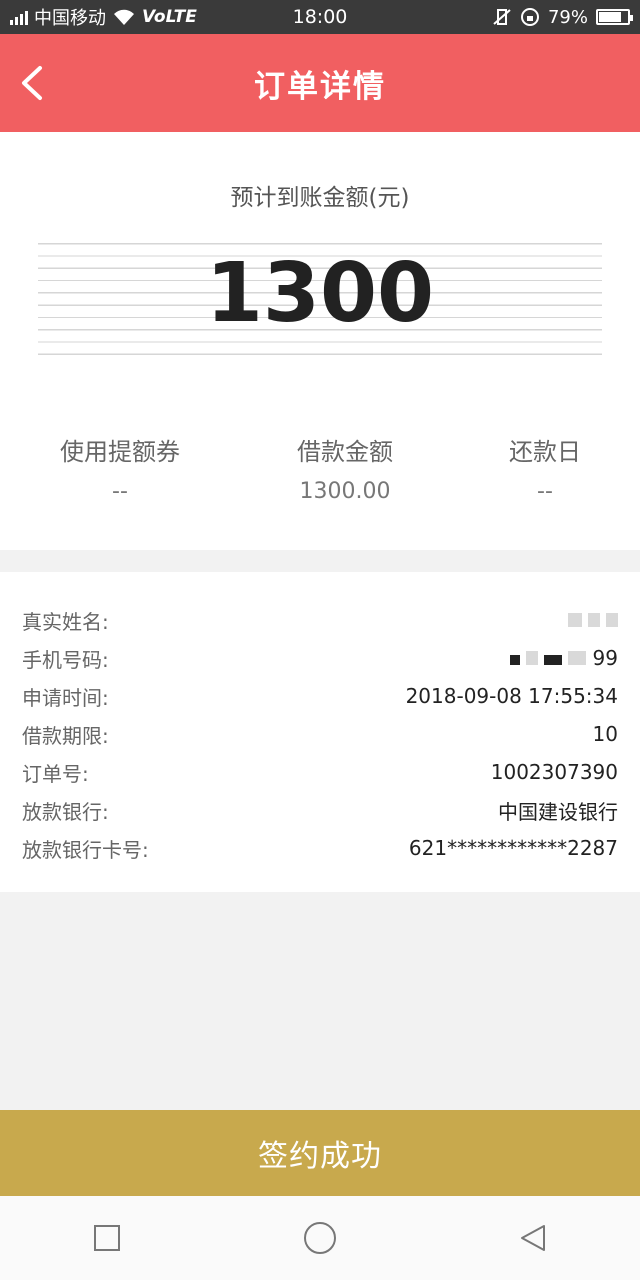 The height and width of the screenshot is (1280, 640). I want to click on detail-label: 手机号码:, so click(65, 659).